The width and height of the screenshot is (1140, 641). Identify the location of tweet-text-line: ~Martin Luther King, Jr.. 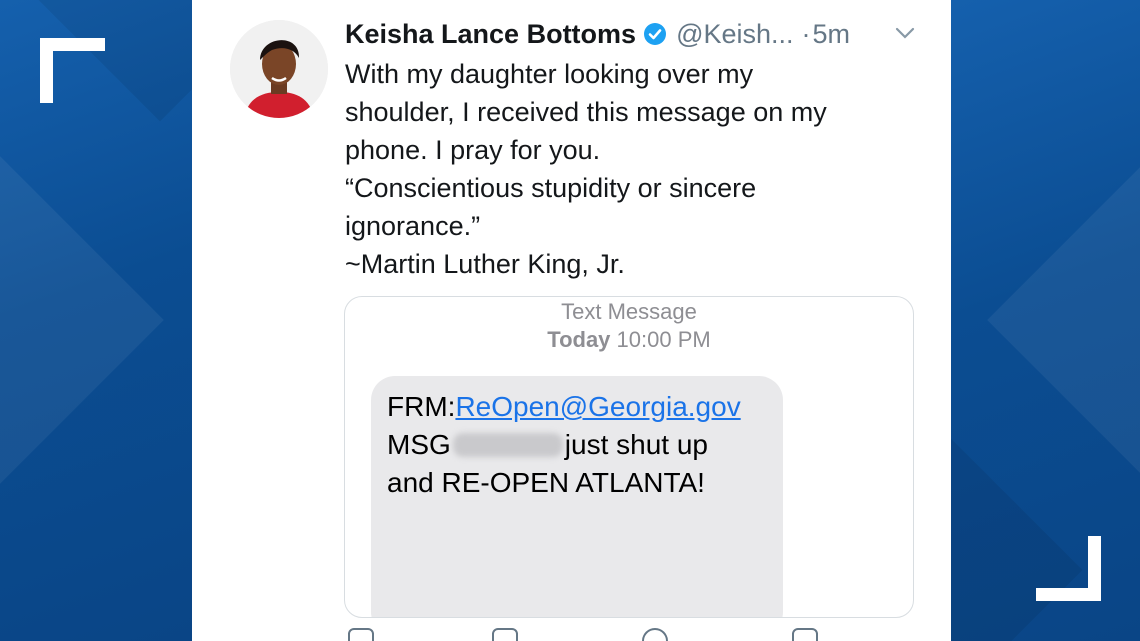
(485, 264).